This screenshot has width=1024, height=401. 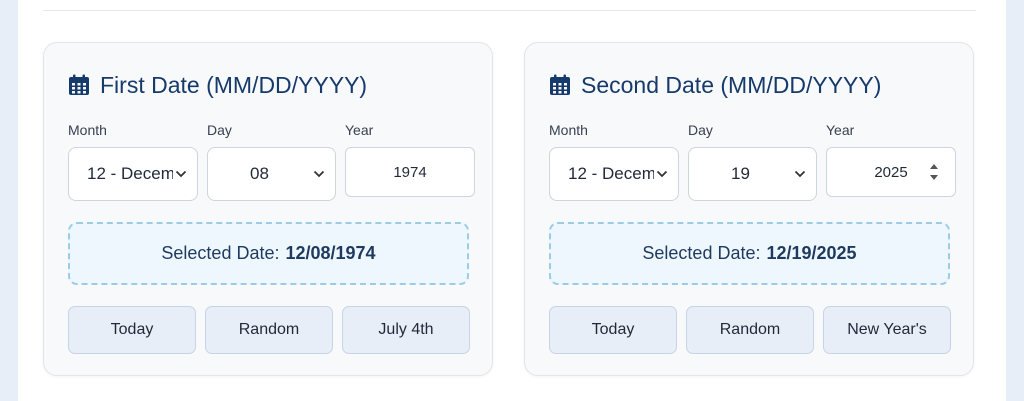 What do you see at coordinates (330, 253) in the screenshot?
I see `selected-date-value: 12/08/1974` at bounding box center [330, 253].